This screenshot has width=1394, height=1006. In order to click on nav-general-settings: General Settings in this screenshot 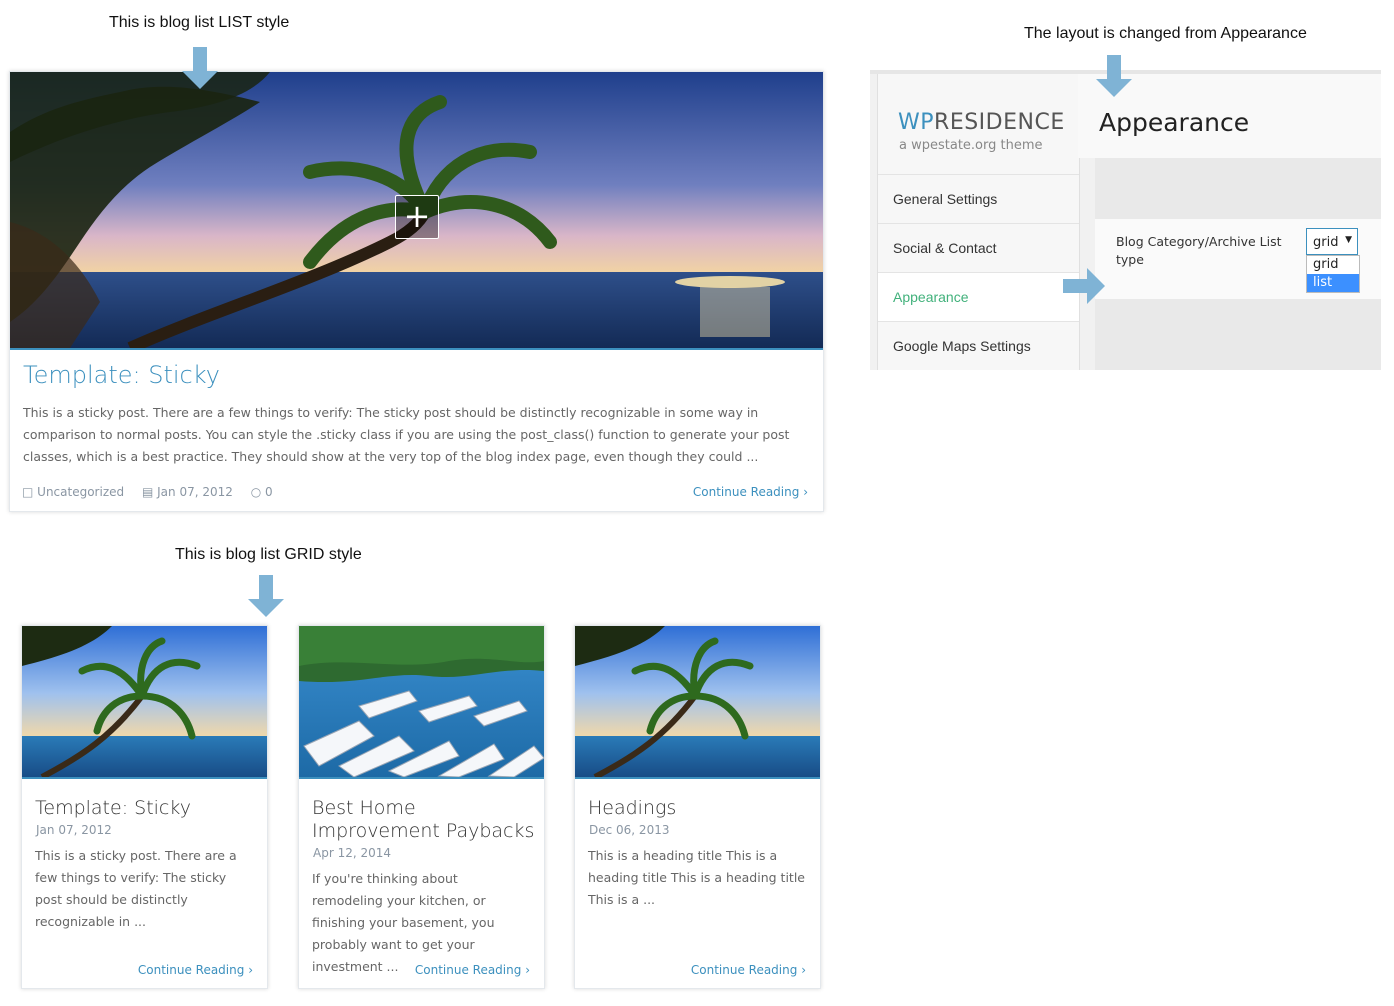, I will do `click(978, 198)`.